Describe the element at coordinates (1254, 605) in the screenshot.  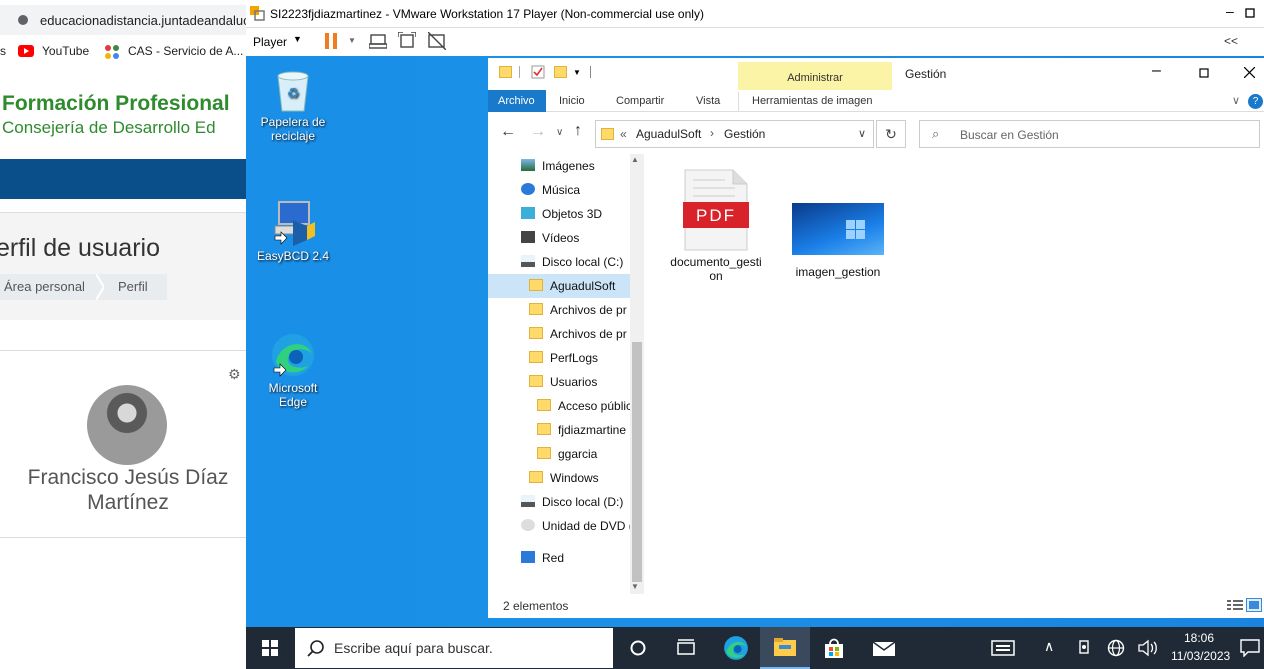
I see `large-icons-view-icon` at that location.